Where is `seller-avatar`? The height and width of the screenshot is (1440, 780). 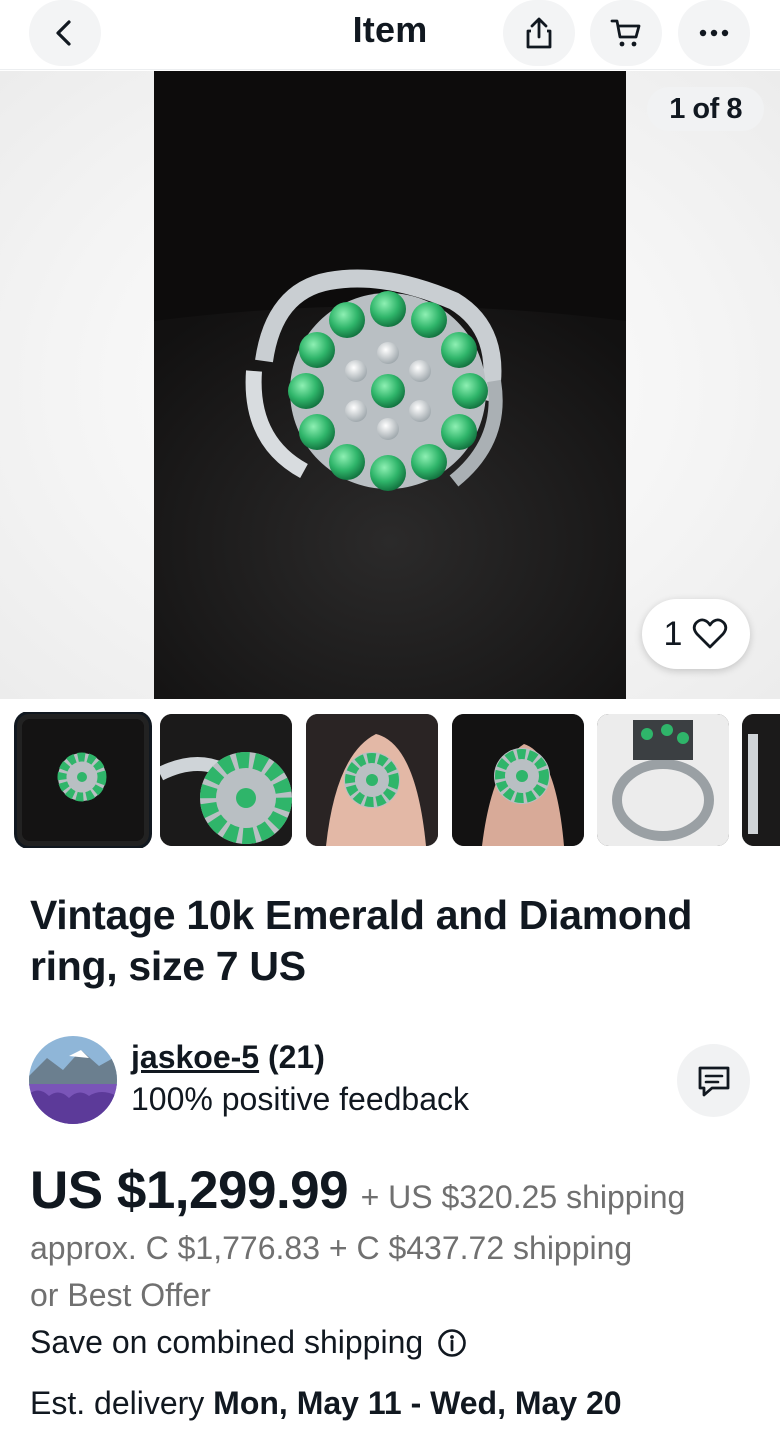 seller-avatar is located at coordinates (73, 1080).